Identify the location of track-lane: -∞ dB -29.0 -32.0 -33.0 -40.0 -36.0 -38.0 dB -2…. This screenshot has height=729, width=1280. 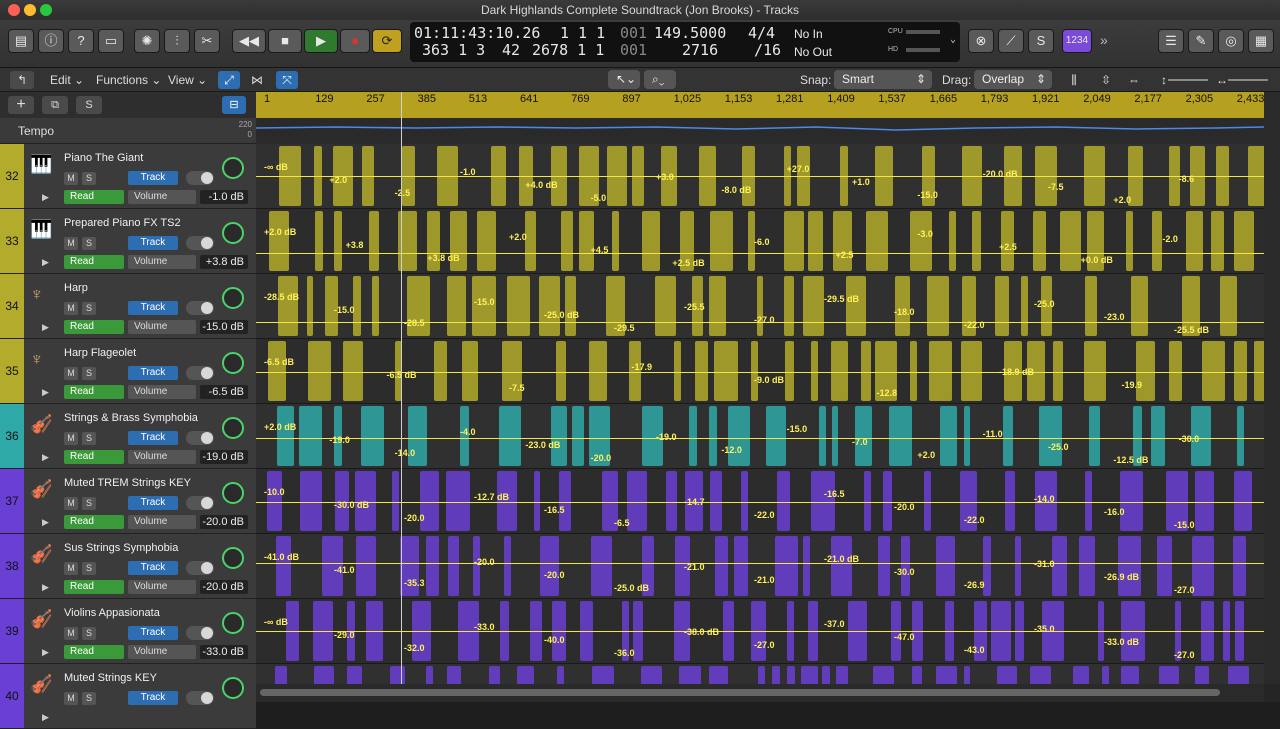
(760, 631).